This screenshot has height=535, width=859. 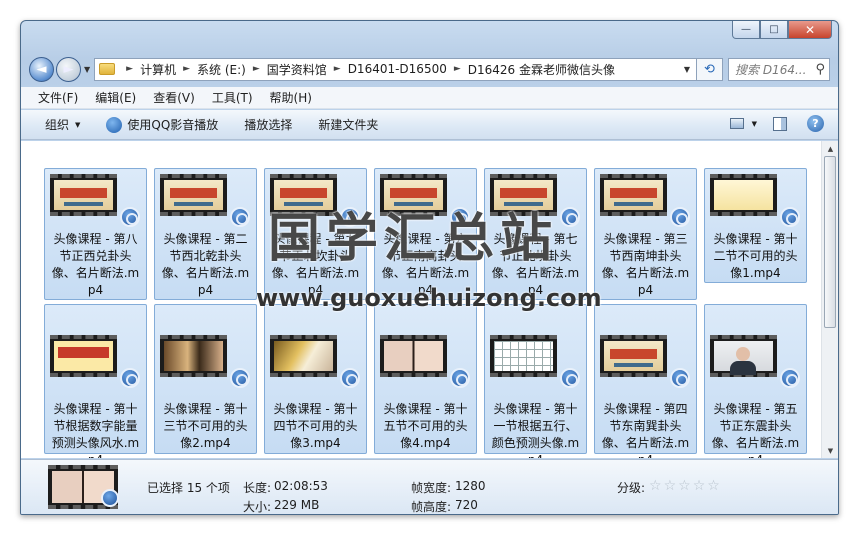 What do you see at coordinates (774, 30) in the screenshot?
I see `maximize-button: □` at bounding box center [774, 30].